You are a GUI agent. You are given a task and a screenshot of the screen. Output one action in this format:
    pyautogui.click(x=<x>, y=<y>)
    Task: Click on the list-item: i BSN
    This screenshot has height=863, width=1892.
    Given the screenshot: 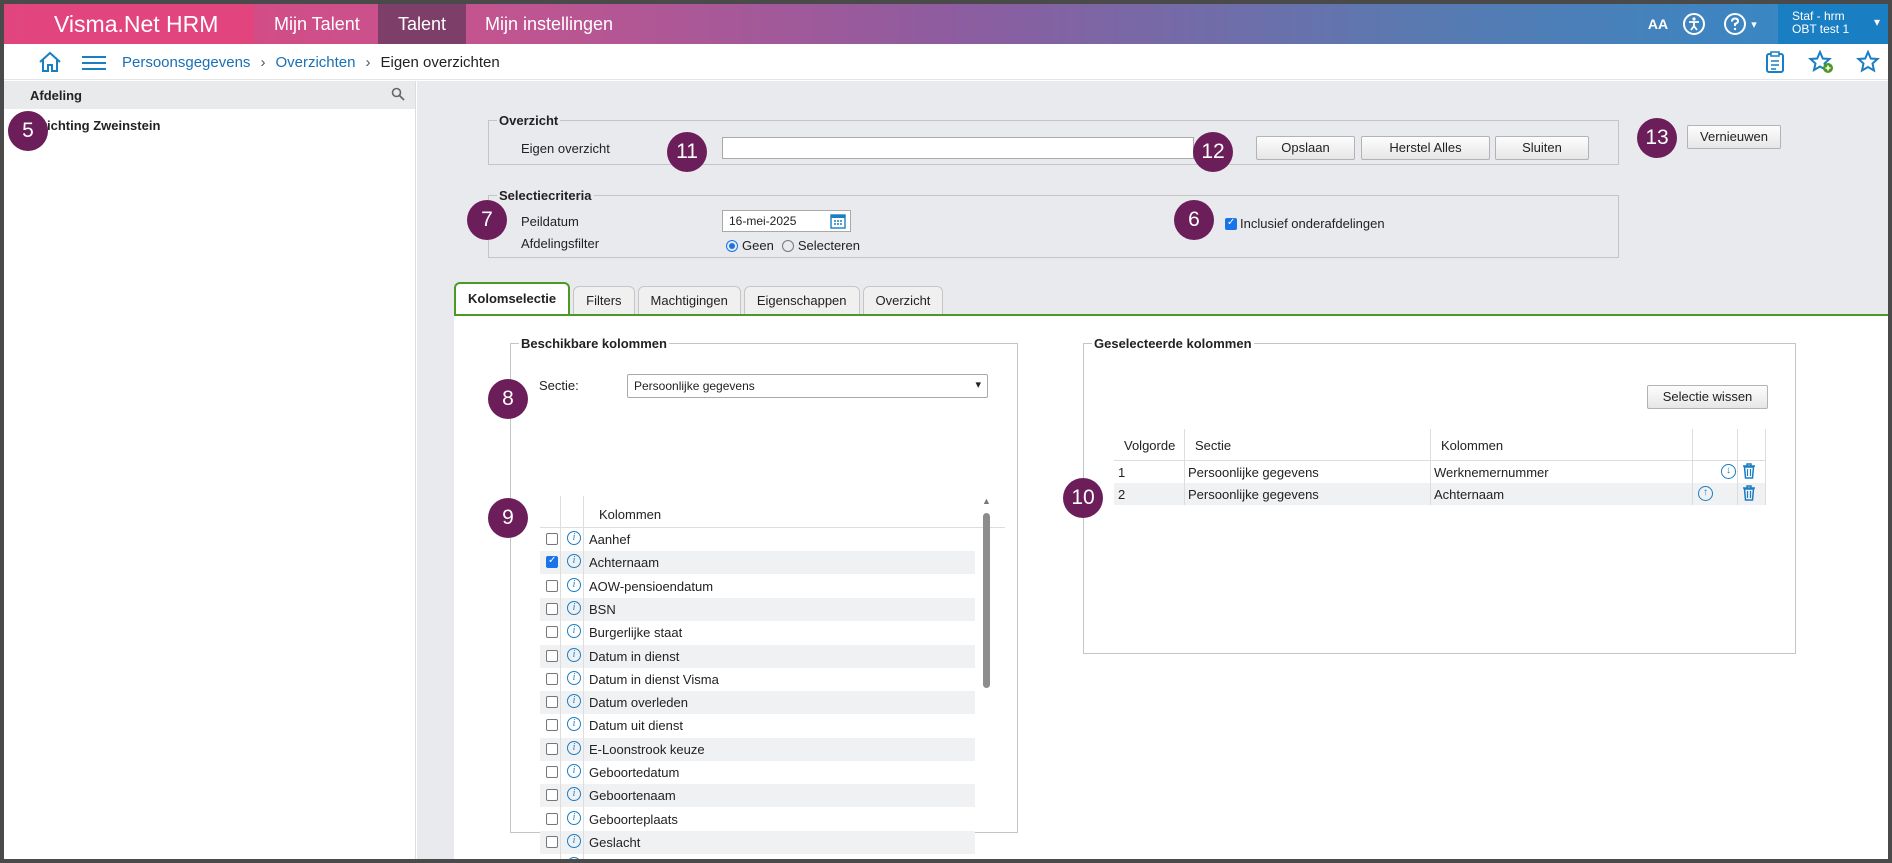 What is the action you would take?
    pyautogui.click(x=757, y=609)
    